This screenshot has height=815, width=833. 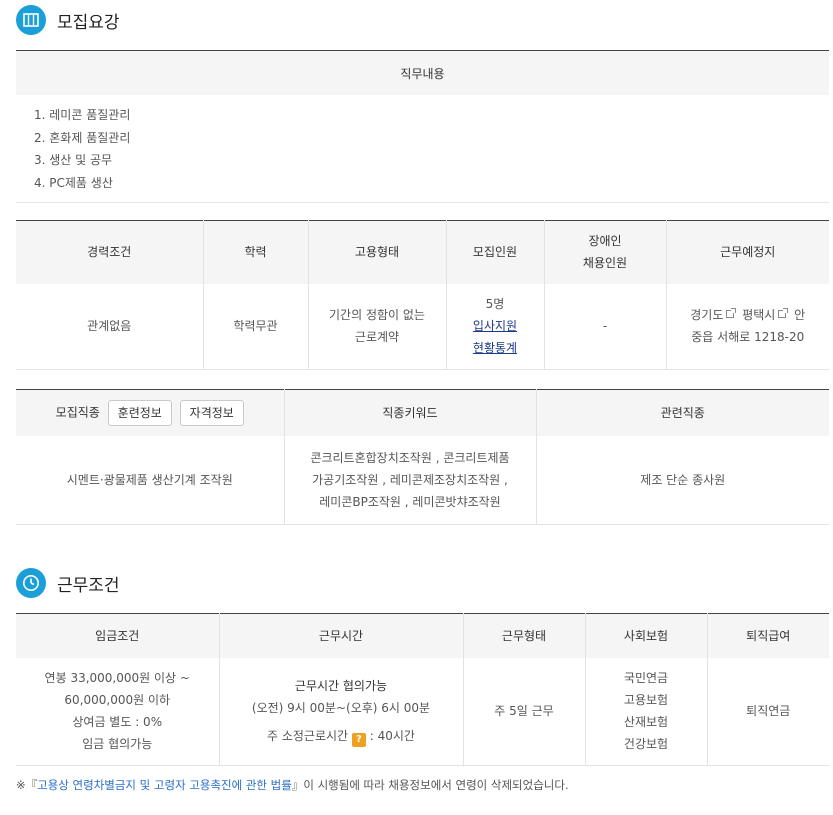 I want to click on th-severance: 퇴직급여, so click(x=767, y=635).